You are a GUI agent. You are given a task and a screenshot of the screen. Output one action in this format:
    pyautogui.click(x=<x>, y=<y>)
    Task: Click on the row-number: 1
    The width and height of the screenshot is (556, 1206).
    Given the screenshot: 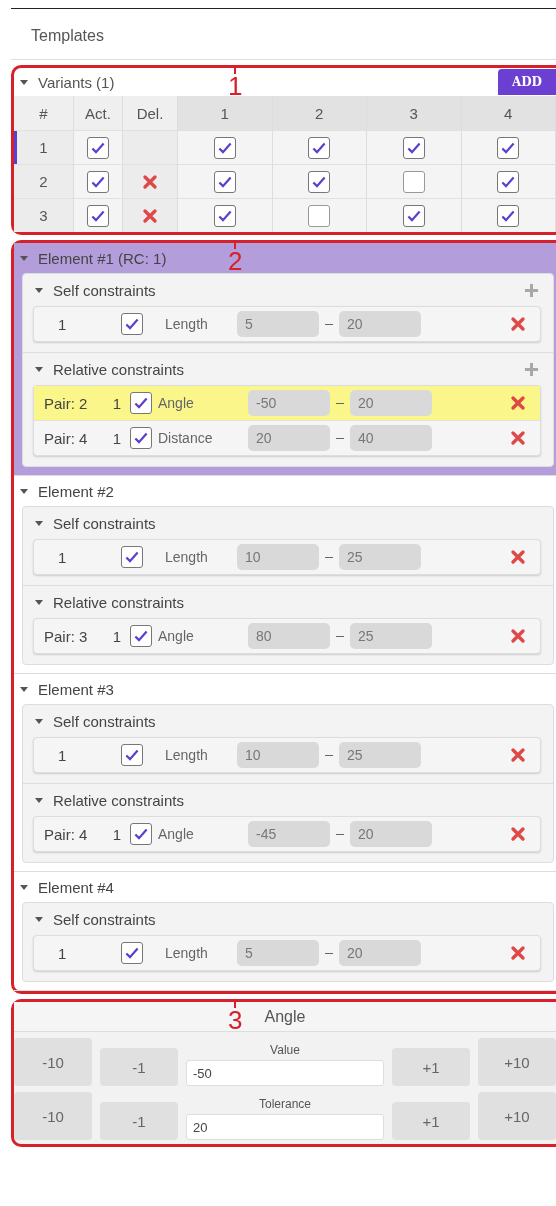 What is the action you would take?
    pyautogui.click(x=44, y=147)
    